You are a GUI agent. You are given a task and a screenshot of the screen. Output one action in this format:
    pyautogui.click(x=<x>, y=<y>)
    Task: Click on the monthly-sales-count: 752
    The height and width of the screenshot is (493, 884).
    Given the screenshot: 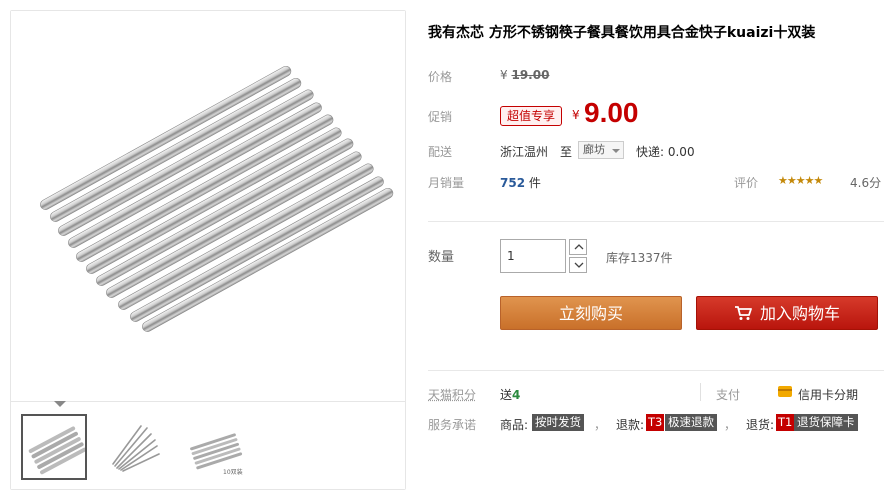 What is the action you would take?
    pyautogui.click(x=513, y=183)
    